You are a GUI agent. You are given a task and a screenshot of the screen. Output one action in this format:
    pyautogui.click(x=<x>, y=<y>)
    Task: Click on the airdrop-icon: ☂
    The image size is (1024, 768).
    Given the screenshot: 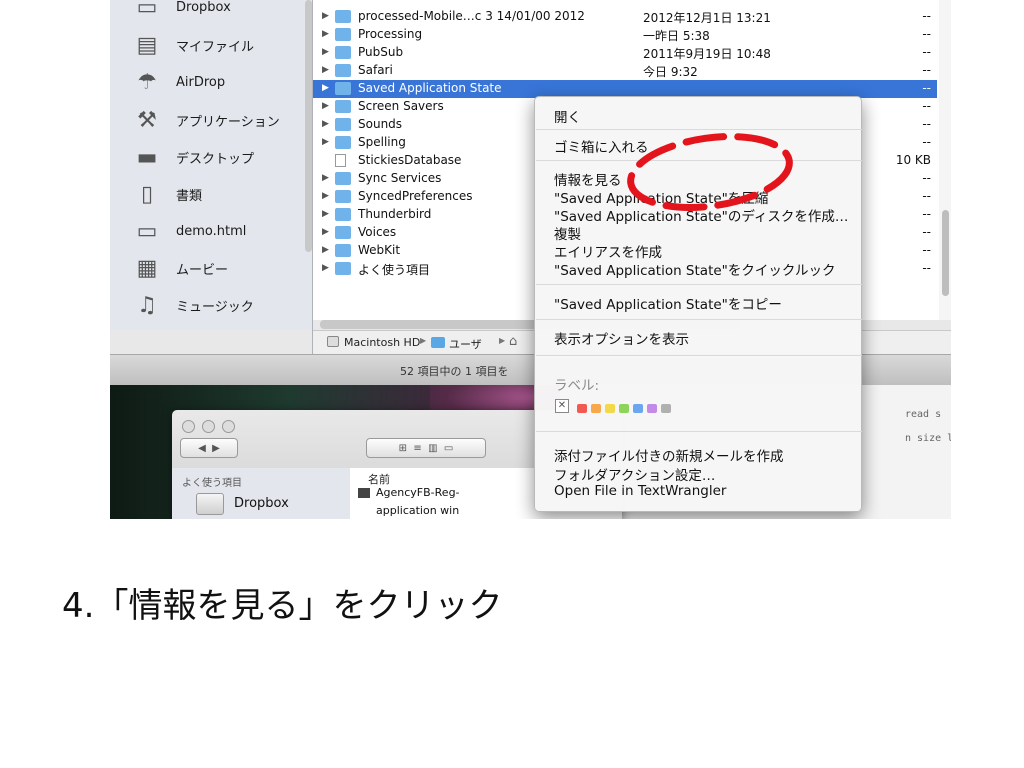 What is the action you would take?
    pyautogui.click(x=147, y=82)
    